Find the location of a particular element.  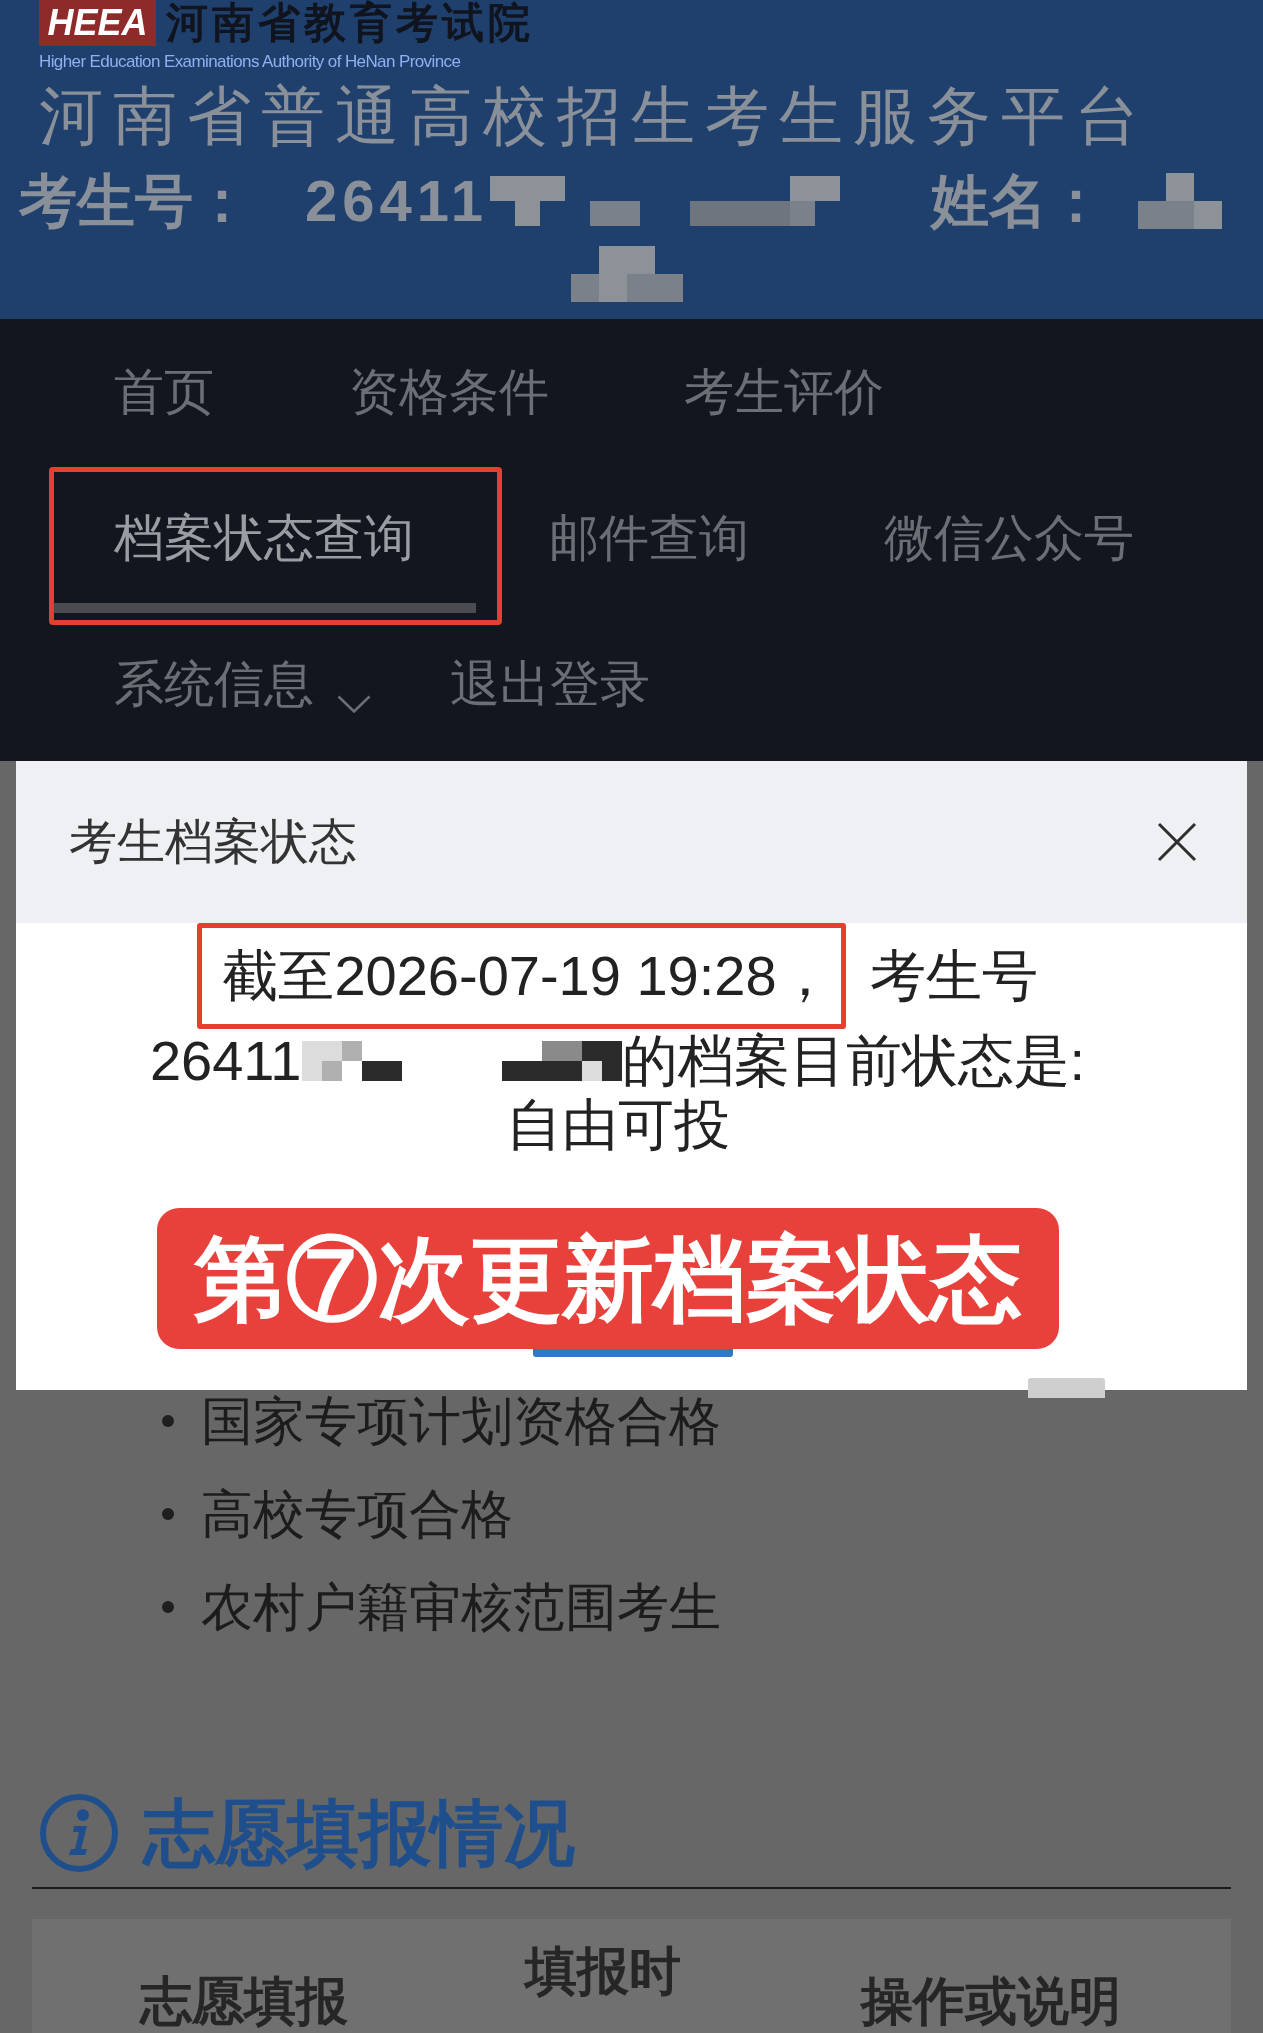

nav-link: 退出登录 is located at coordinates (550, 690).